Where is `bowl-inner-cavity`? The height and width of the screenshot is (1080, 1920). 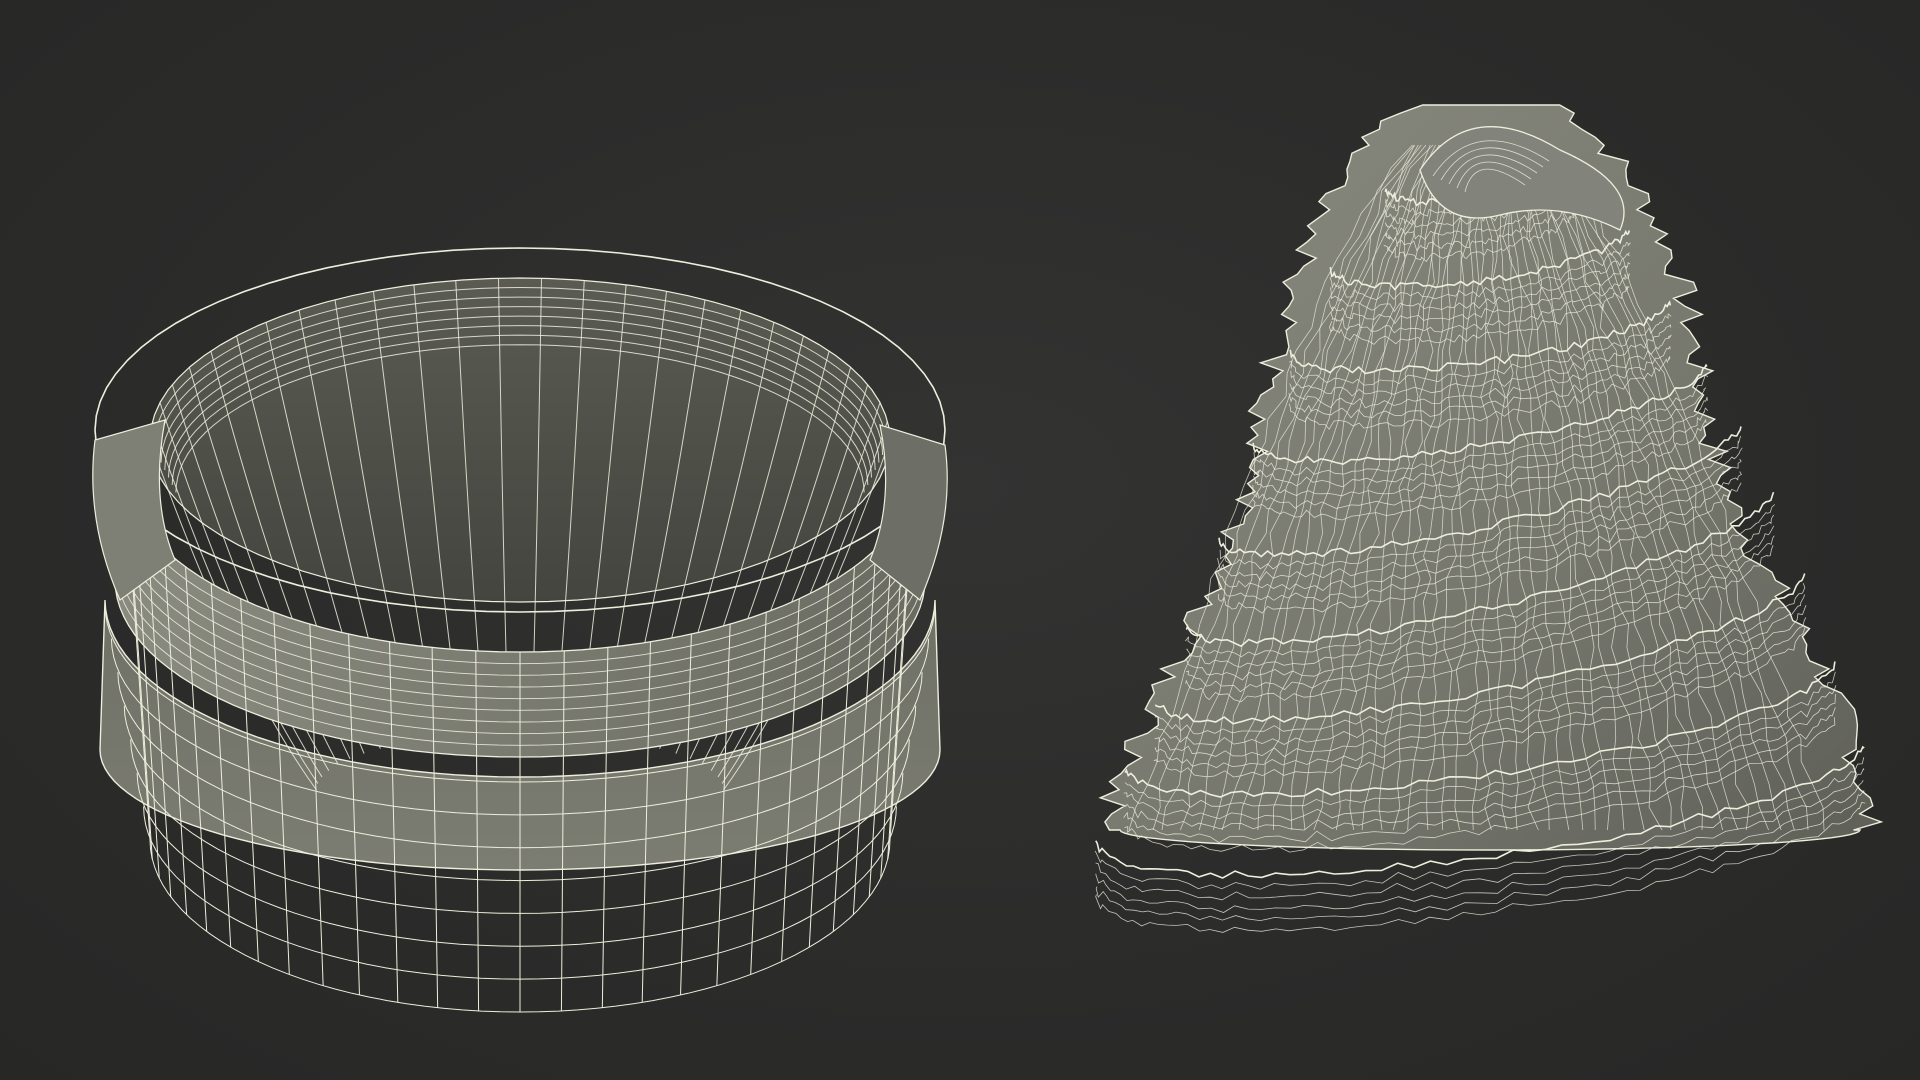
bowl-inner-cavity is located at coordinates (520, 440).